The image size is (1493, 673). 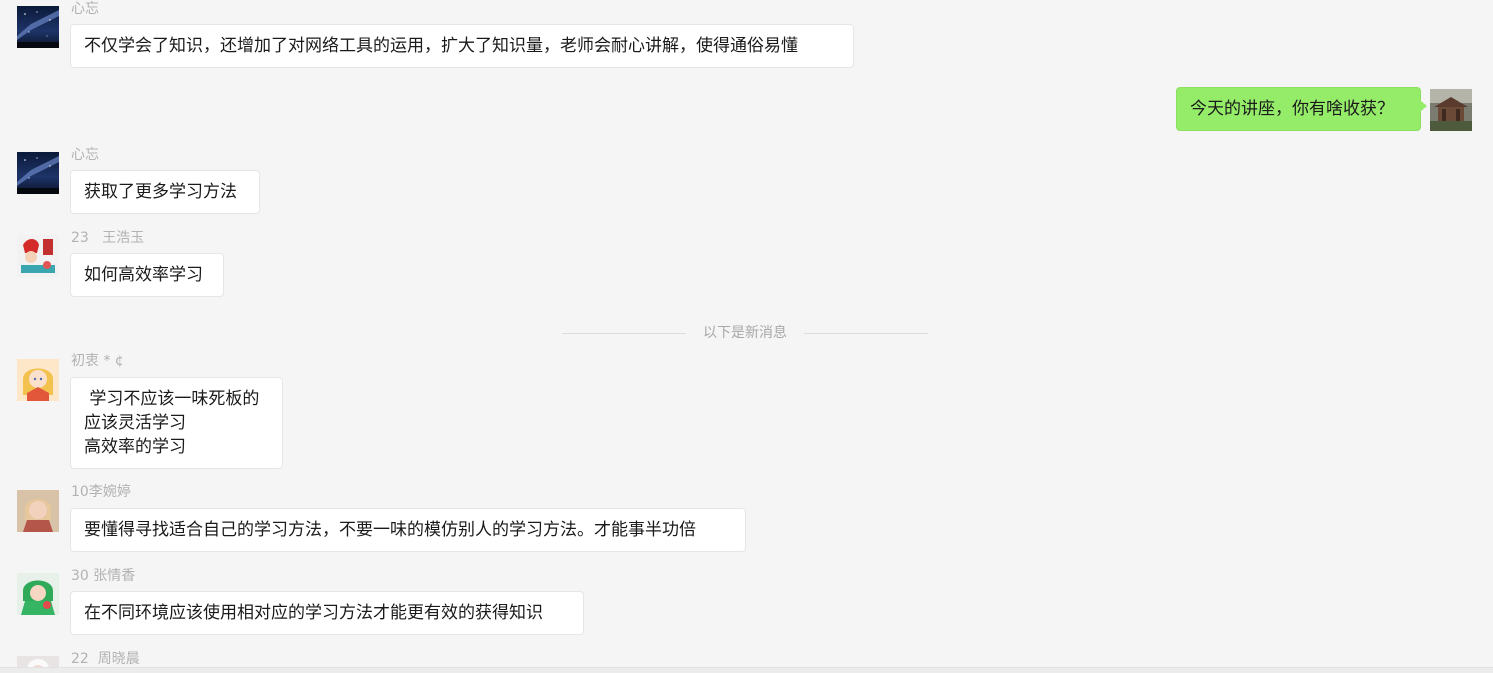 What do you see at coordinates (135, 423) in the screenshot?
I see `message-text-line: 应该灵活学习` at bounding box center [135, 423].